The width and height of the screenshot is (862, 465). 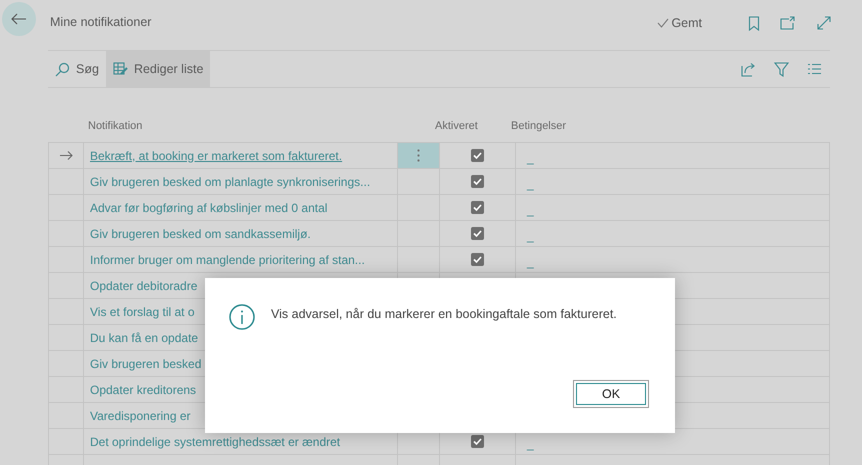 I want to click on expand-icon, so click(x=824, y=23).